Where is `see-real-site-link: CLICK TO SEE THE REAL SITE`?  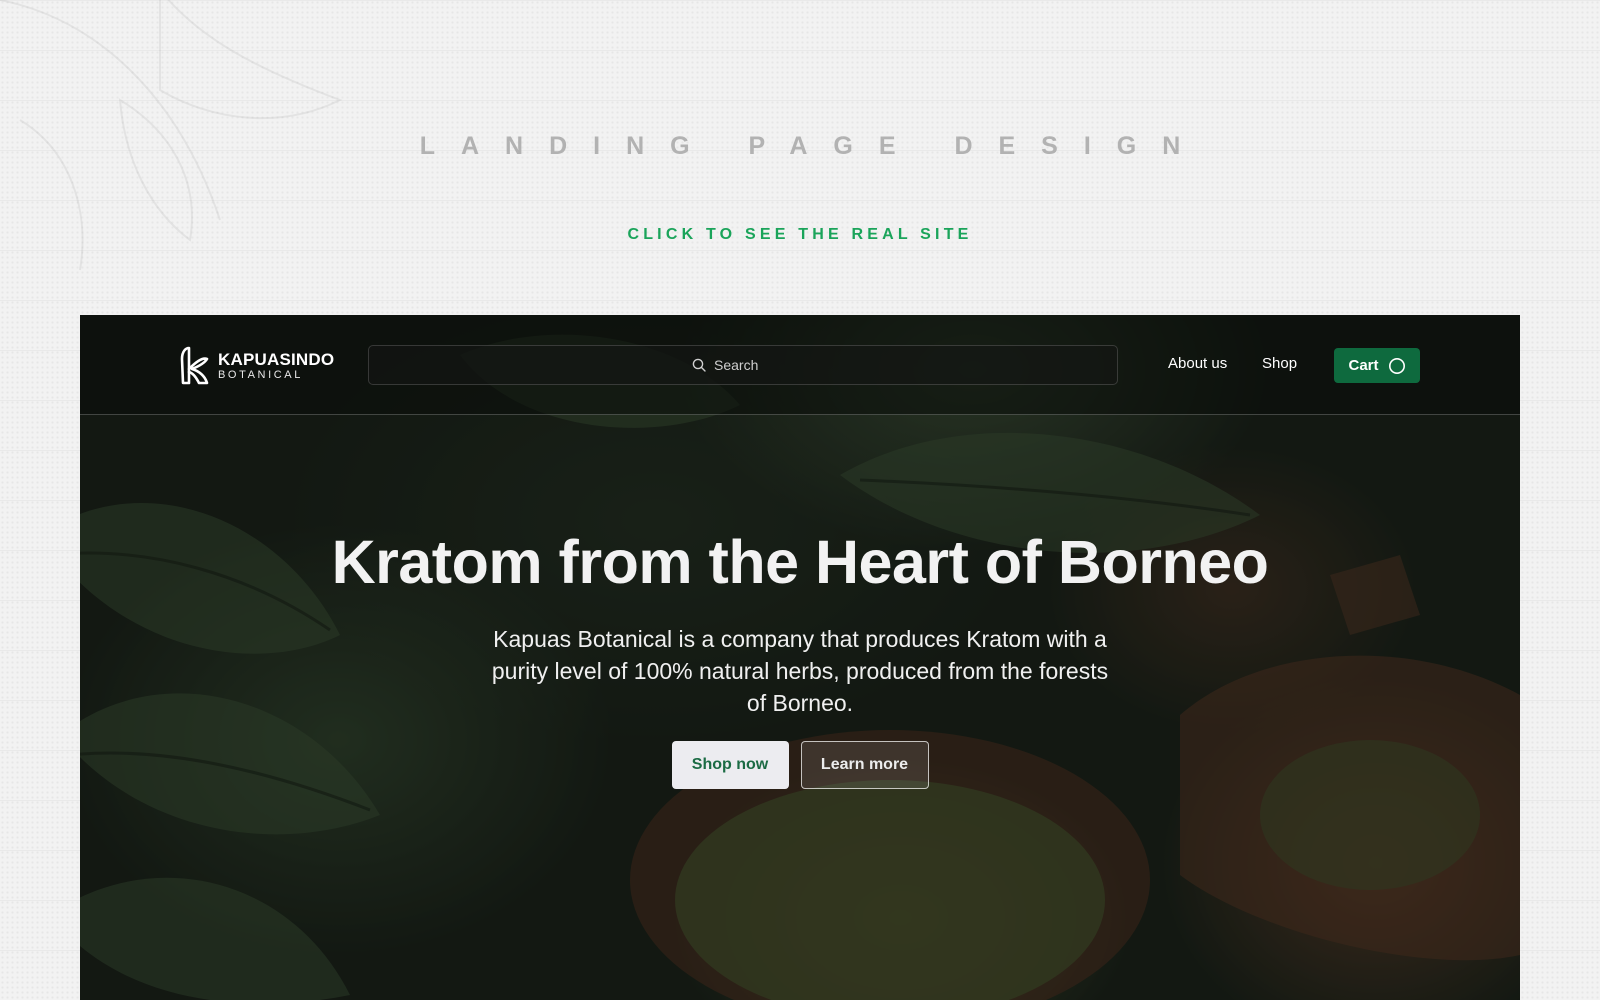
see-real-site-link: CLICK TO SEE THE REAL SITE is located at coordinates (800, 235).